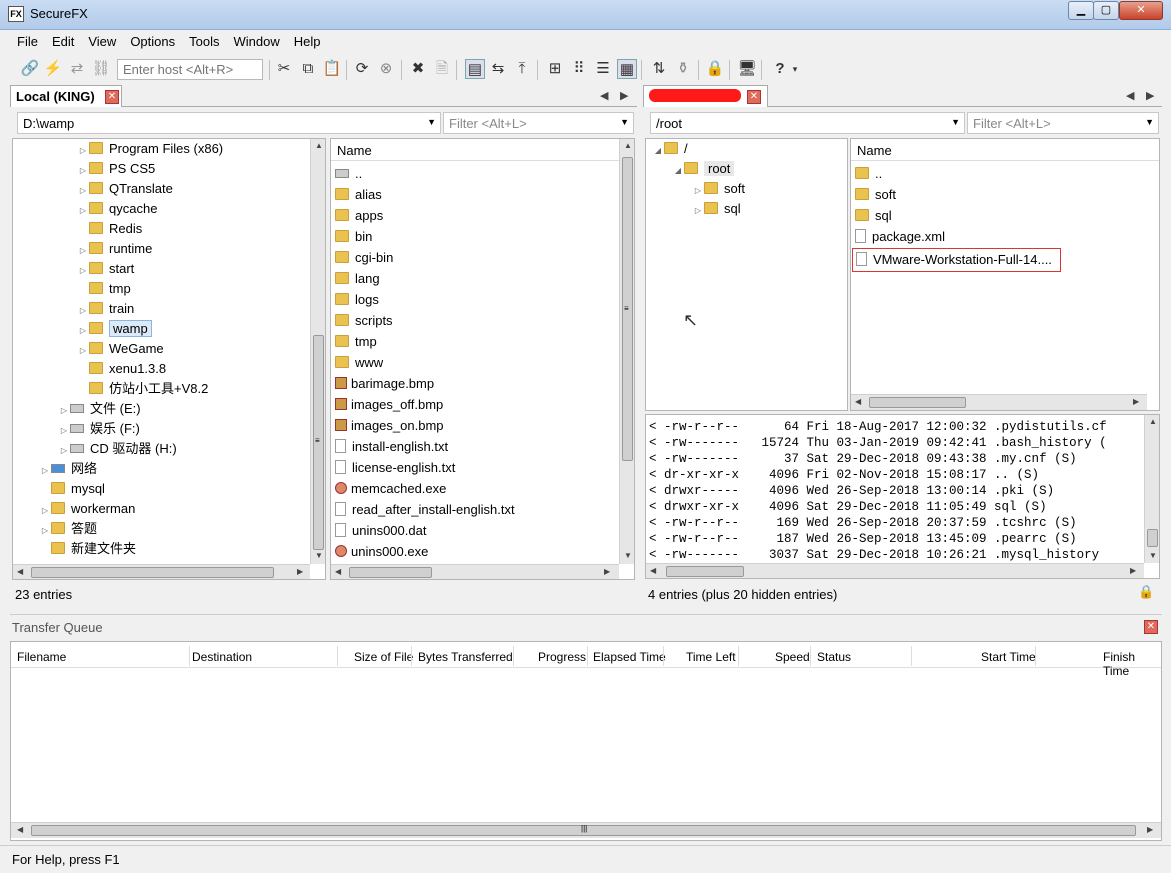  Describe the element at coordinates (900, 237) in the screenshot. I see `file-row: package.xml` at that location.